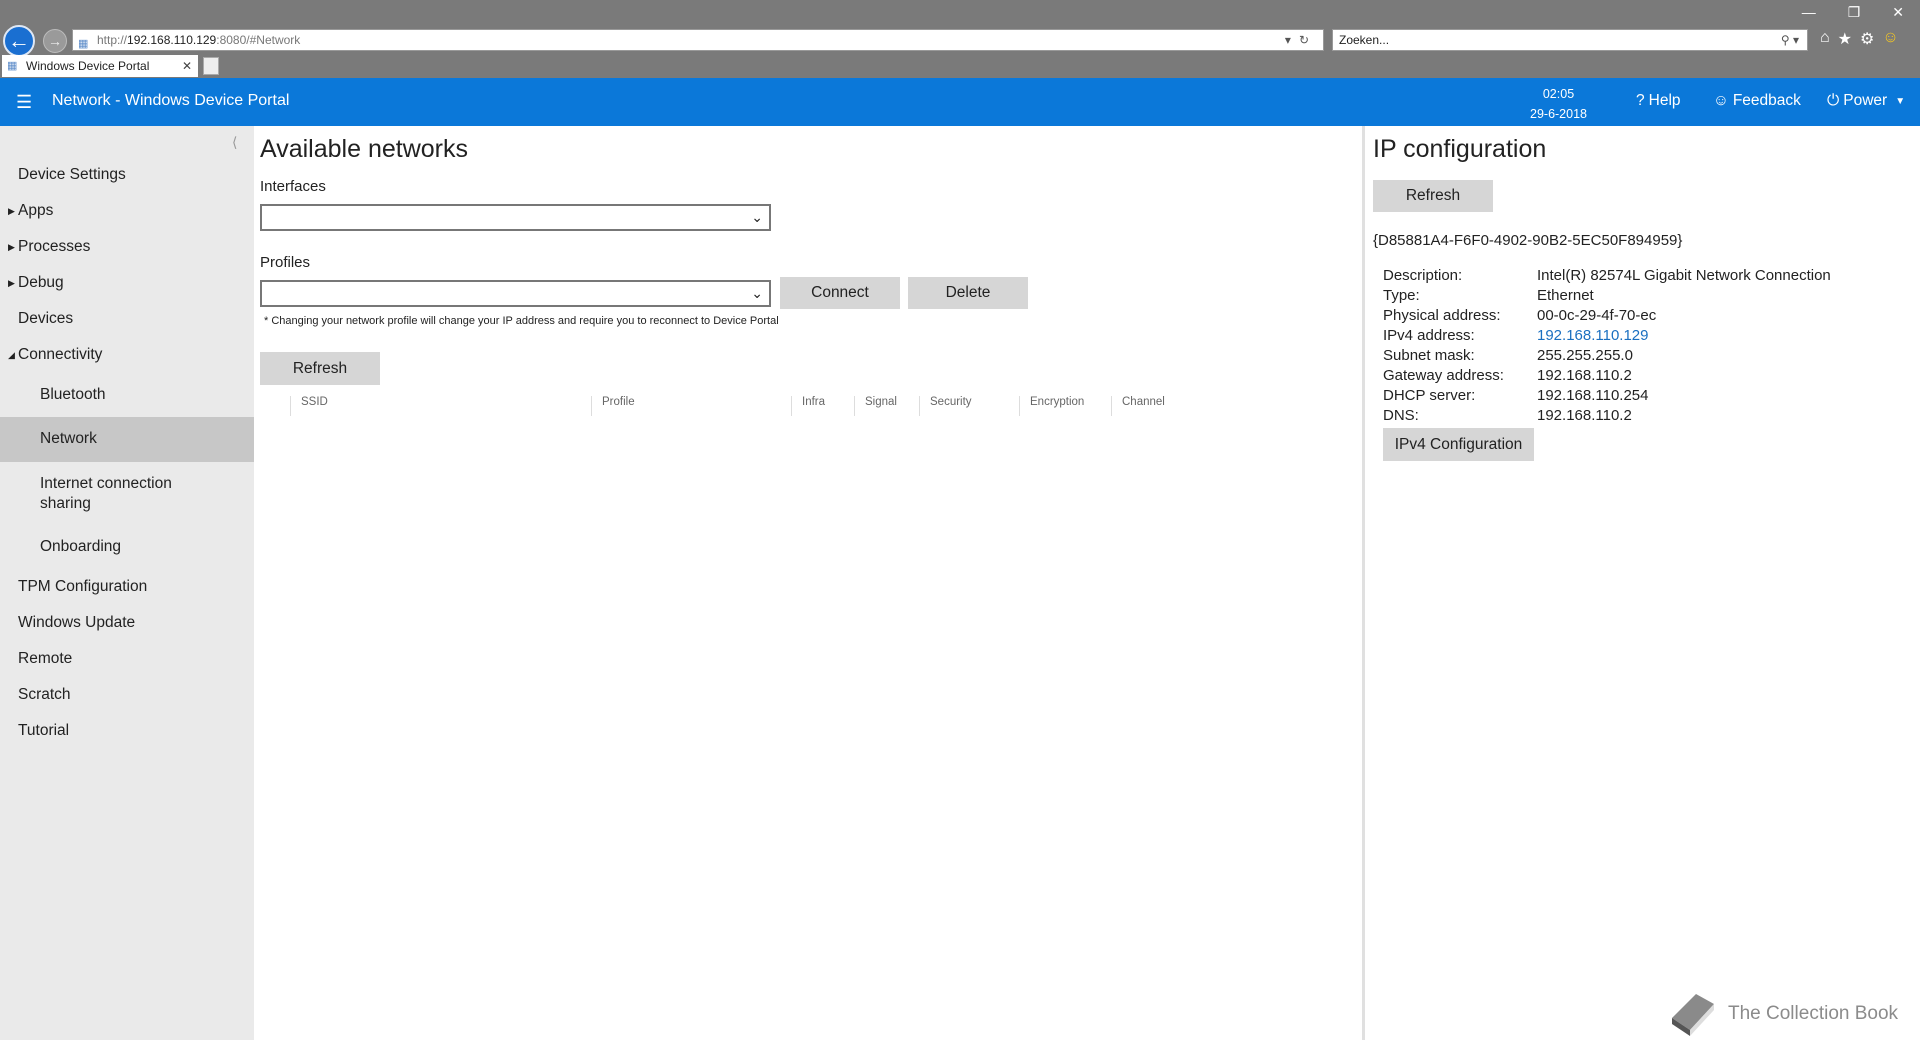 This screenshot has width=1920, height=1040. Describe the element at coordinates (1825, 39) in the screenshot. I see `home-icon: ⌂` at that location.